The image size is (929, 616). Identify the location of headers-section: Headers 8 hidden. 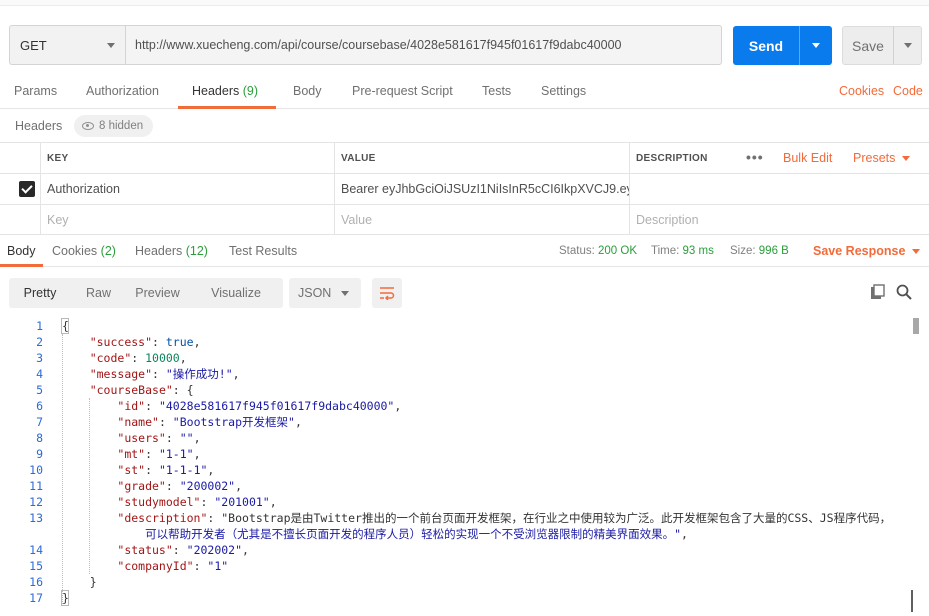
(464, 126).